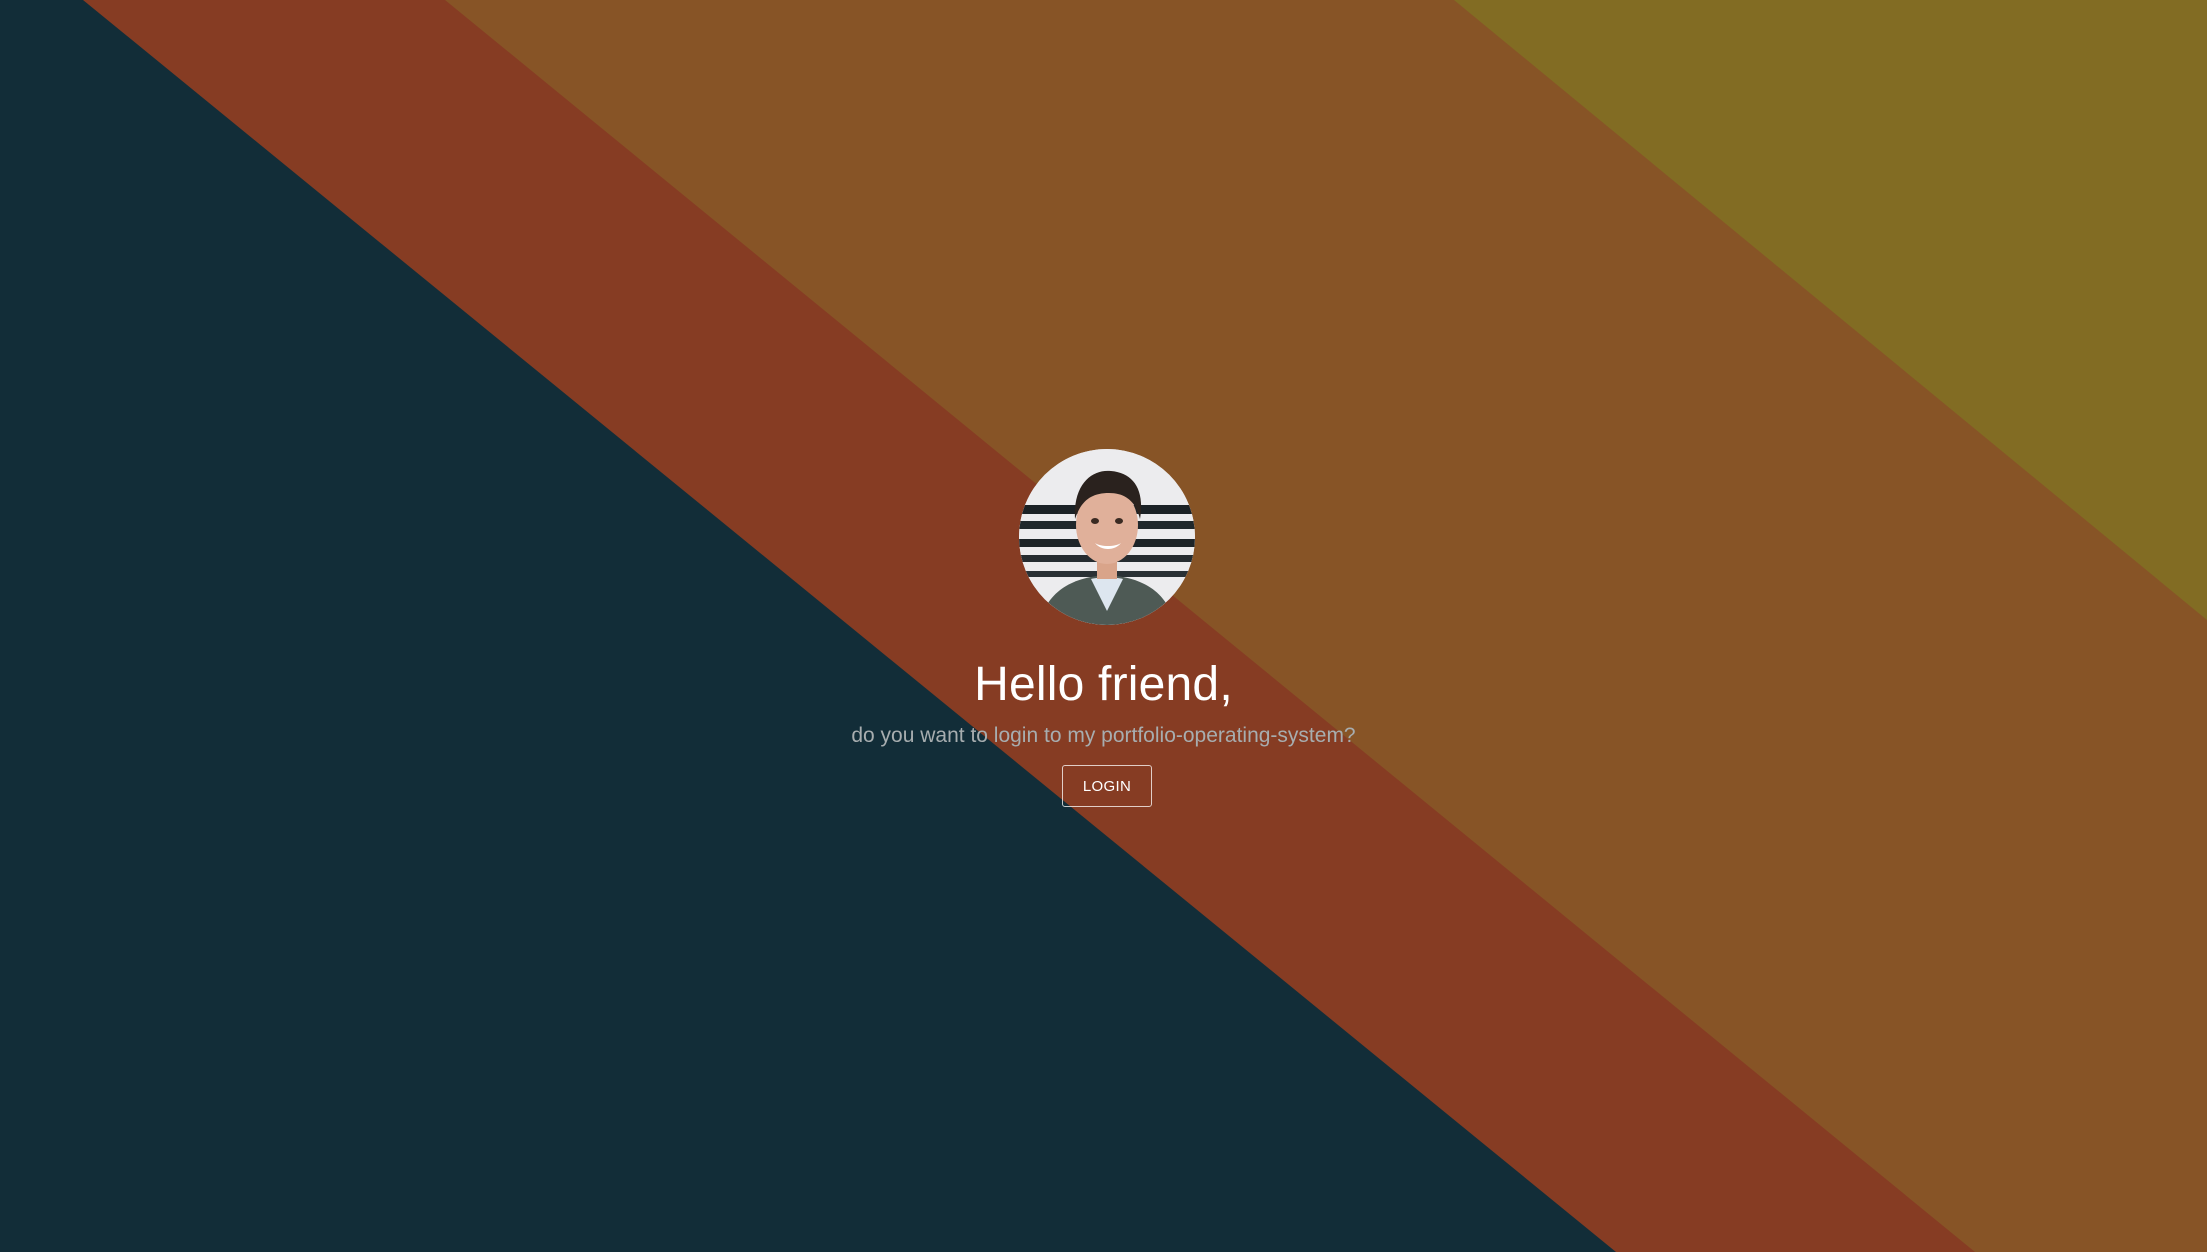  I want to click on avatar, so click(1107, 537).